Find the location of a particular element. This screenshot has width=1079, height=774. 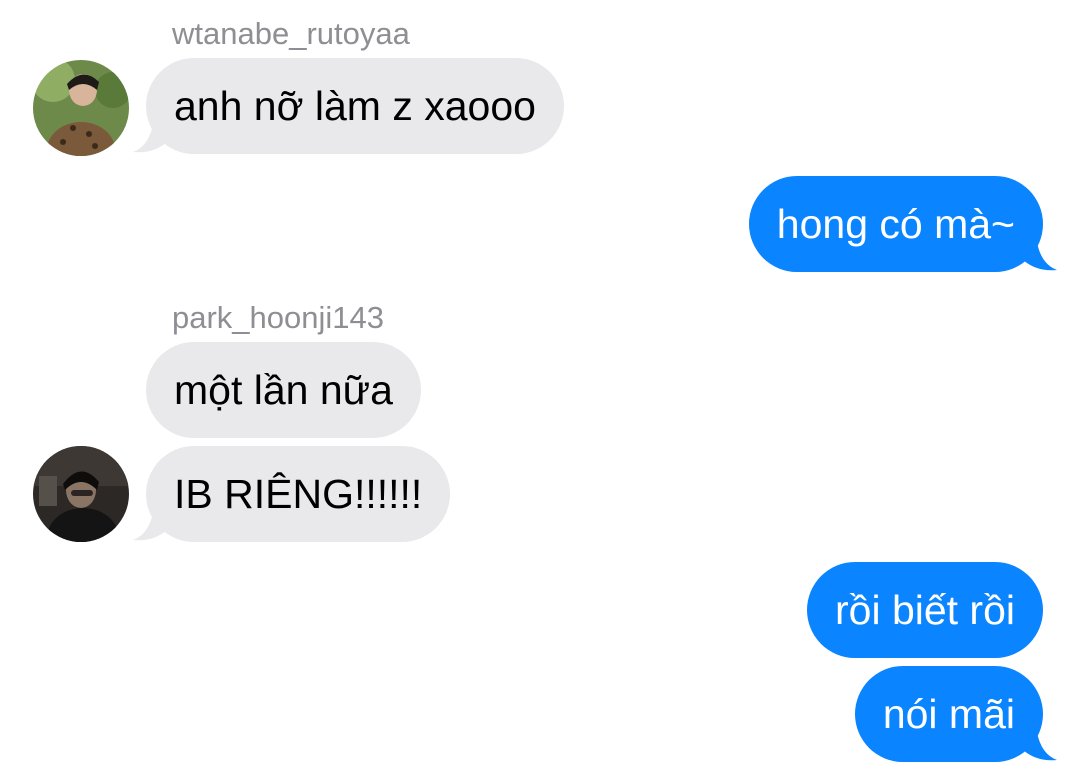

message-bubble-incoming: IB RIÊNG!!!!!! is located at coordinates (298, 494).